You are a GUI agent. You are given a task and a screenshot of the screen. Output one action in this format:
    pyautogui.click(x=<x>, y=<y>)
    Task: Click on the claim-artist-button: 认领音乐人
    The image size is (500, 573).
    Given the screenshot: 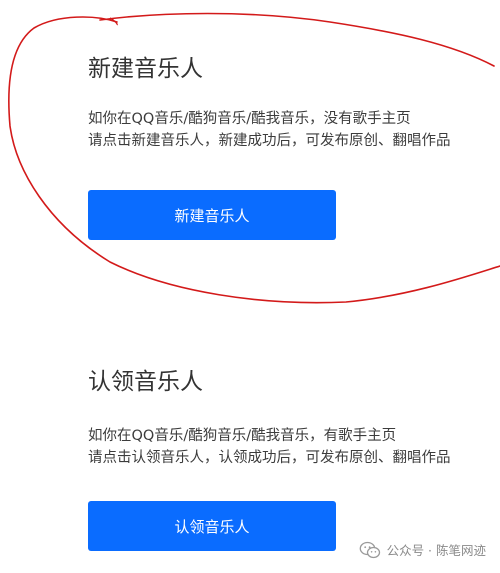 What is the action you would take?
    pyautogui.click(x=212, y=526)
    